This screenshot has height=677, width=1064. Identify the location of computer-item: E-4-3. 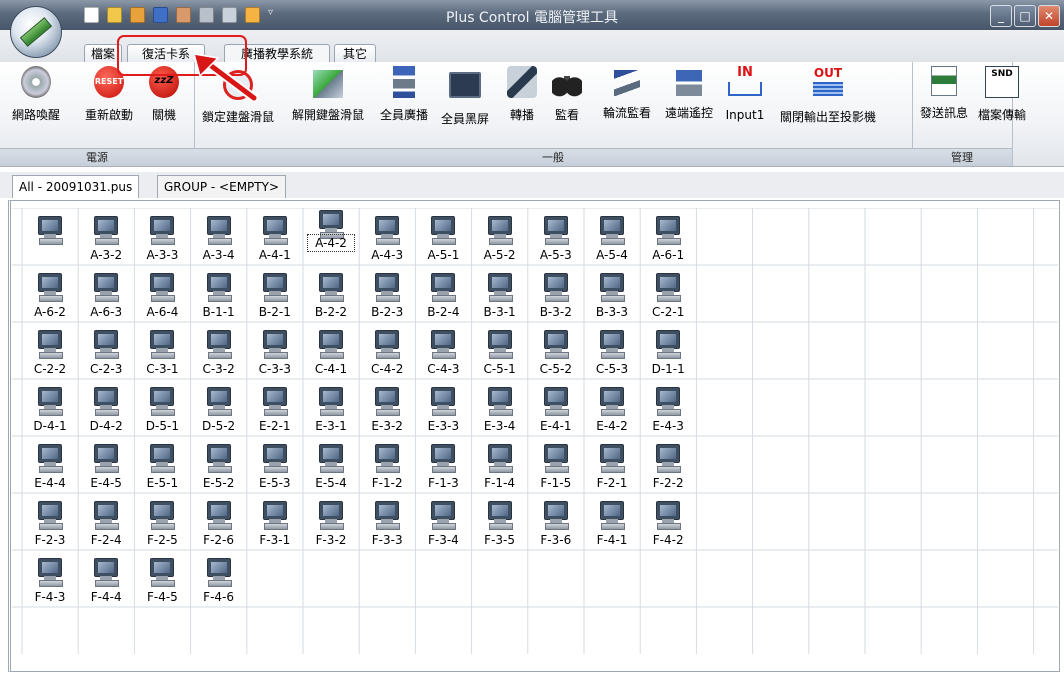
(668, 407).